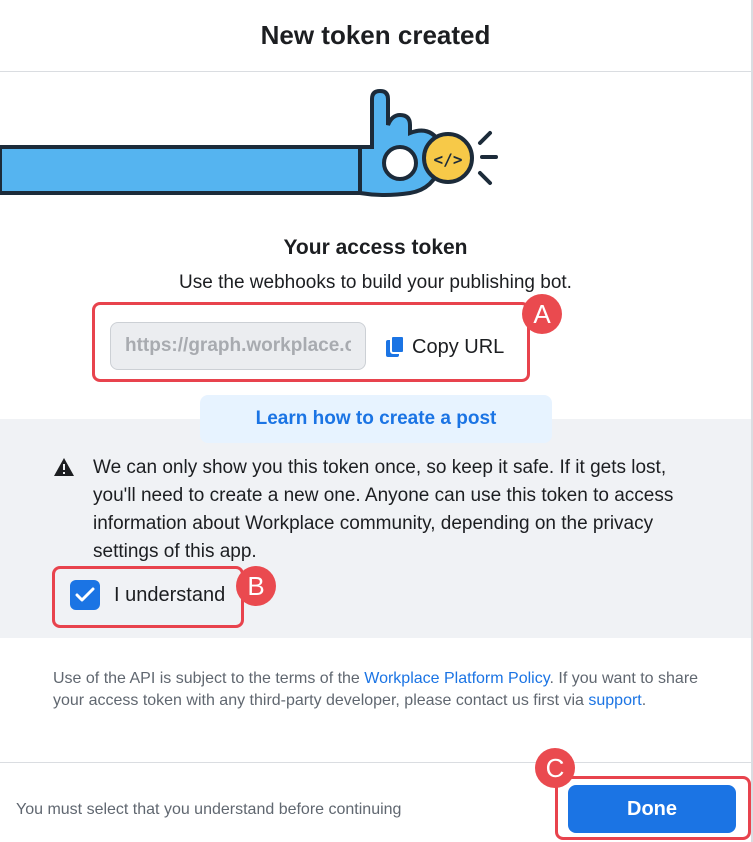  Describe the element at coordinates (256, 586) in the screenshot. I see `annotation-badge-b: B` at that location.